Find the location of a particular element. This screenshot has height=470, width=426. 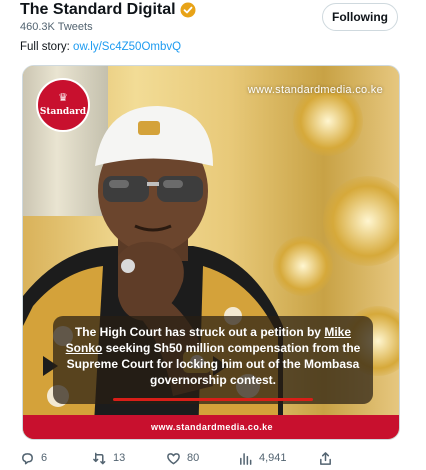

standard-logo: ♛ Standard is located at coordinates (63, 105).